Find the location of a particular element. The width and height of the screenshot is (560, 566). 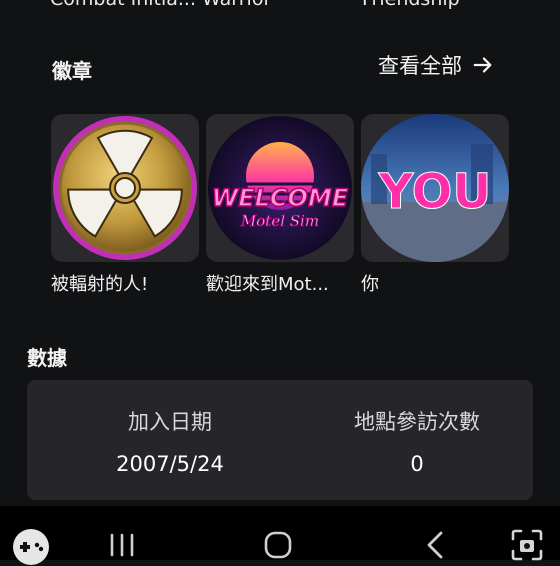

screenshot-button is located at coordinates (527, 545).